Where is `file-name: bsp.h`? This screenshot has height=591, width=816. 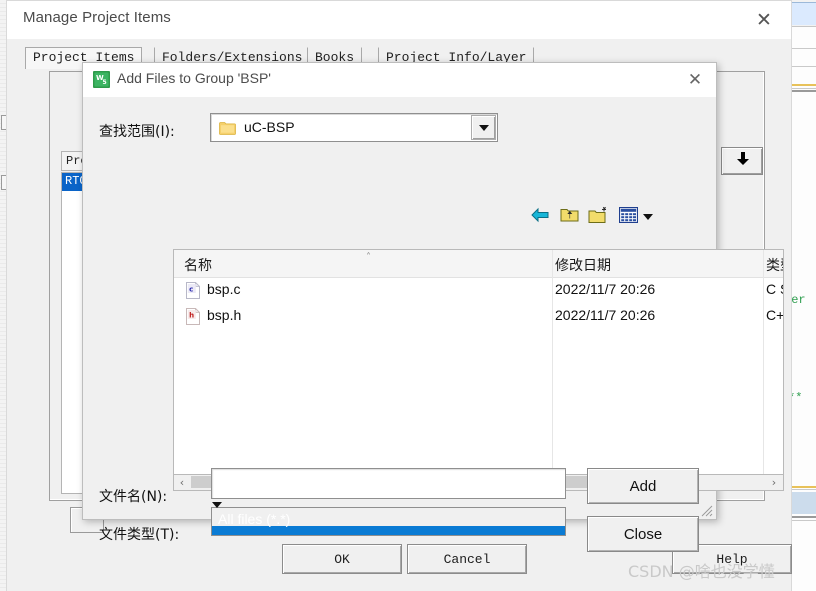
file-name: bsp.h is located at coordinates (224, 315).